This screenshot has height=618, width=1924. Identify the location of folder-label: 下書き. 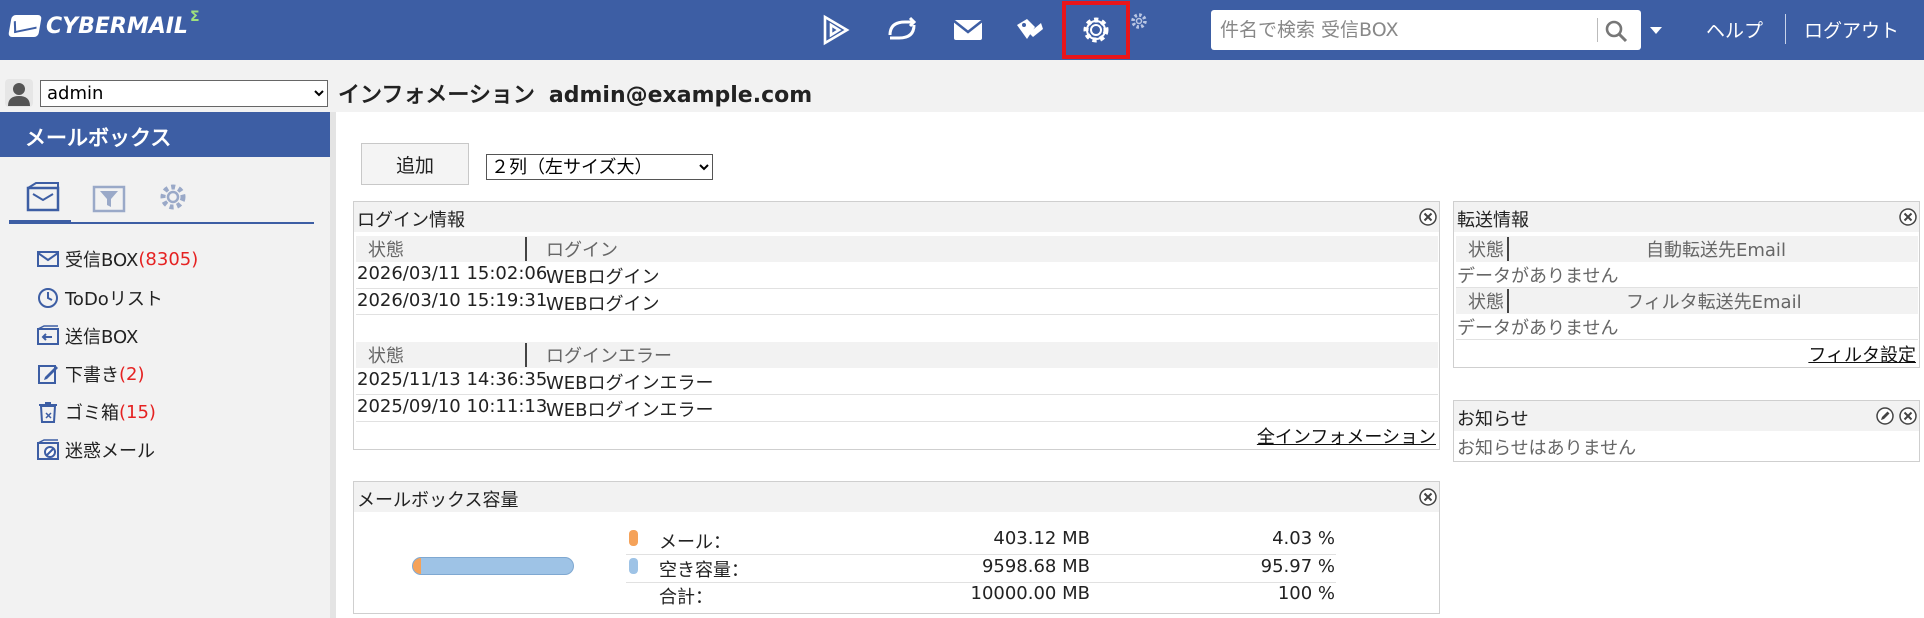
(92, 375).